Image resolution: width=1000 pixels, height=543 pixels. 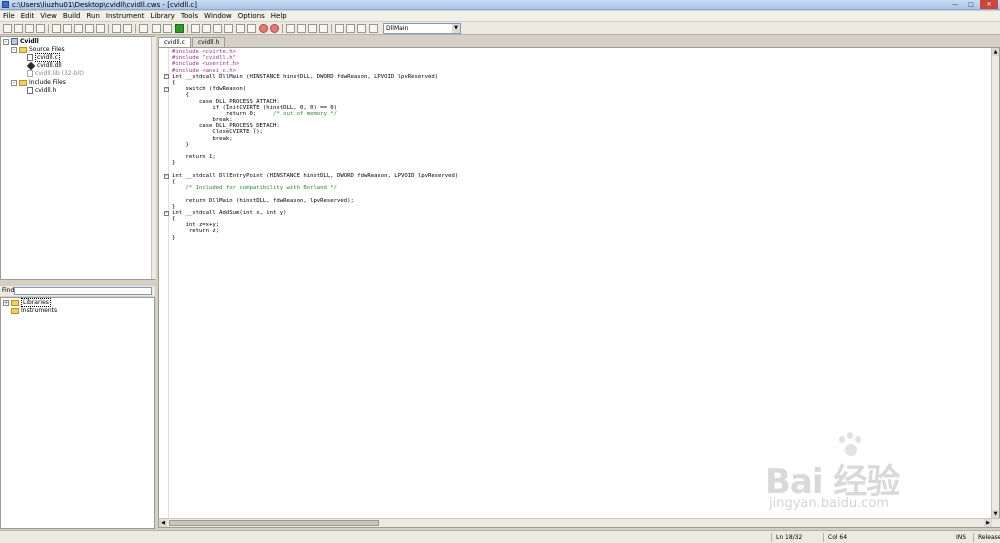 I want to click on terminate-icon, so click(x=251, y=28).